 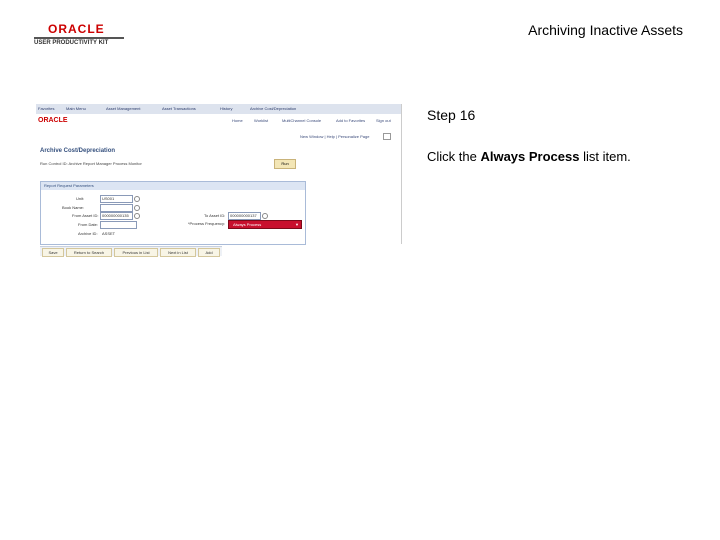 I want to click on from-asset-label: From Asset ID:, so click(x=85, y=215).